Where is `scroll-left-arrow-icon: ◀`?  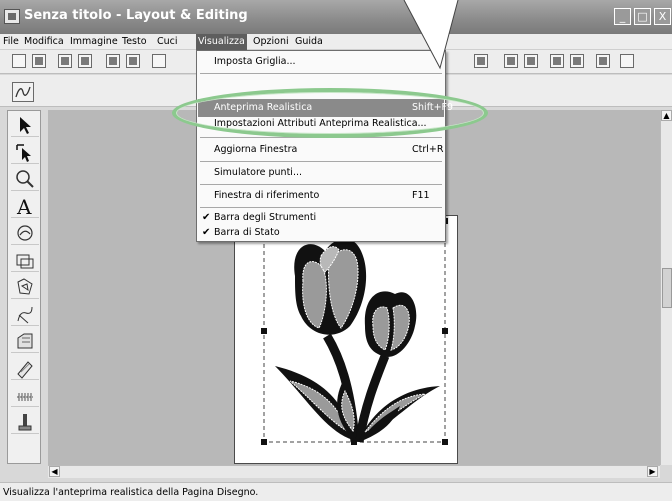
scroll-left-arrow-icon: ◀ is located at coordinates (54, 471).